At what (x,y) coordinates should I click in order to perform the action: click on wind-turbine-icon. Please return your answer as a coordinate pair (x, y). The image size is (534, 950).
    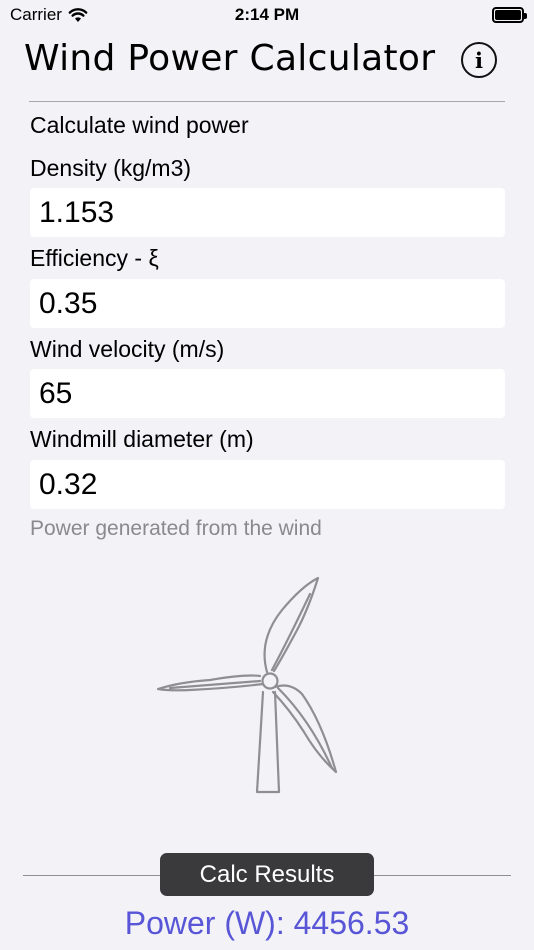
    Looking at the image, I should click on (247, 685).